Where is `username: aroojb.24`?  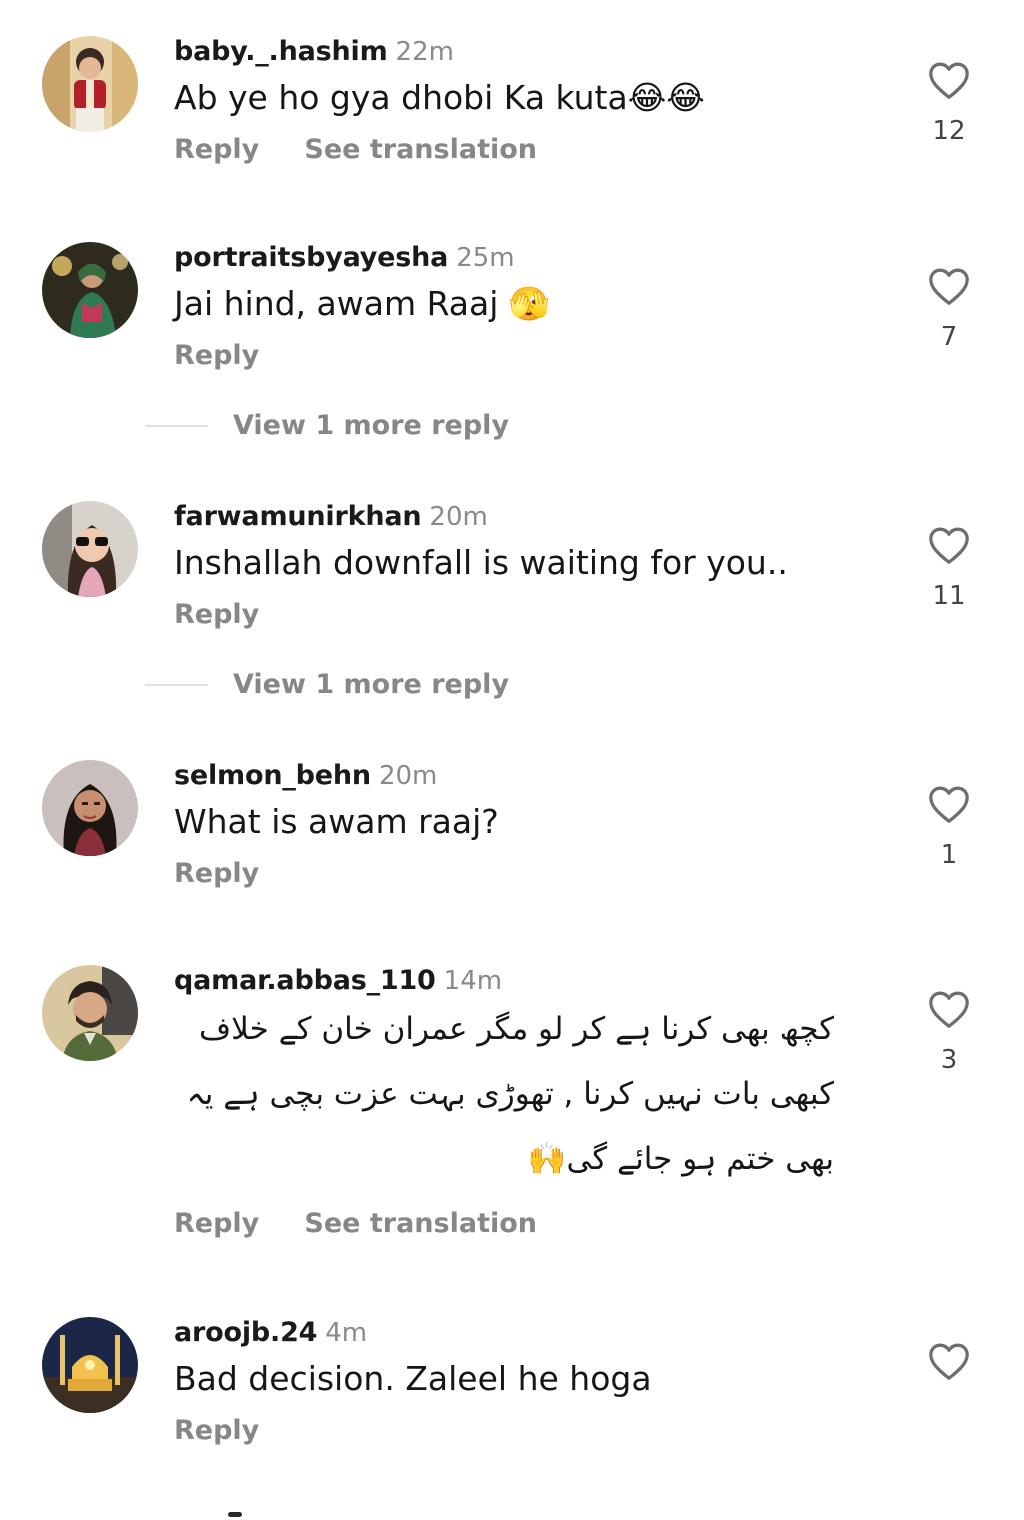
username: aroojb.24 is located at coordinates (245, 1332).